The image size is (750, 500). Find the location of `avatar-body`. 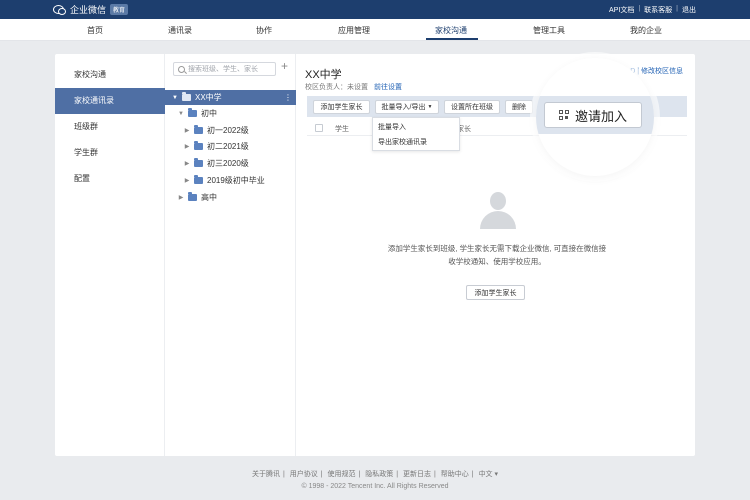

avatar-body is located at coordinates (498, 220).